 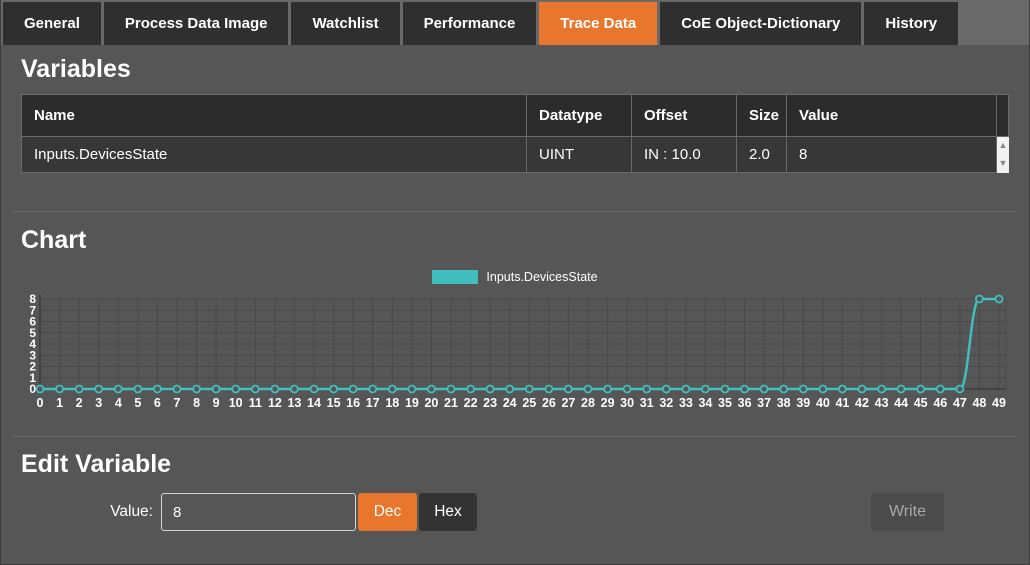 I want to click on table-header-cell: Datatype, so click(x=579, y=115).